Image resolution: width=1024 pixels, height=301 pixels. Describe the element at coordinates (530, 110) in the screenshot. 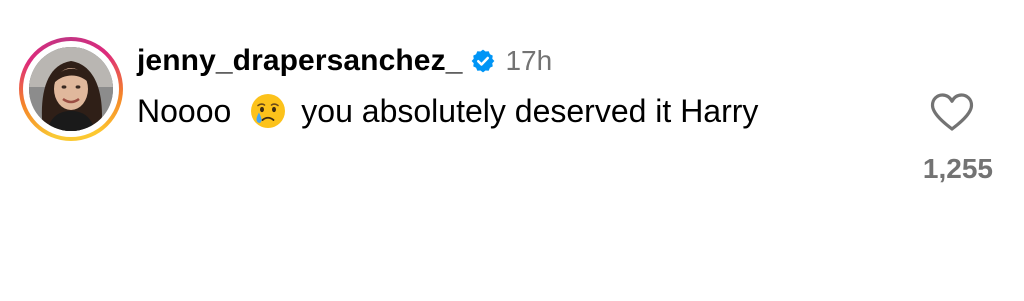

I see `comment-text-part-2: you absolutely deserved it Harry` at that location.